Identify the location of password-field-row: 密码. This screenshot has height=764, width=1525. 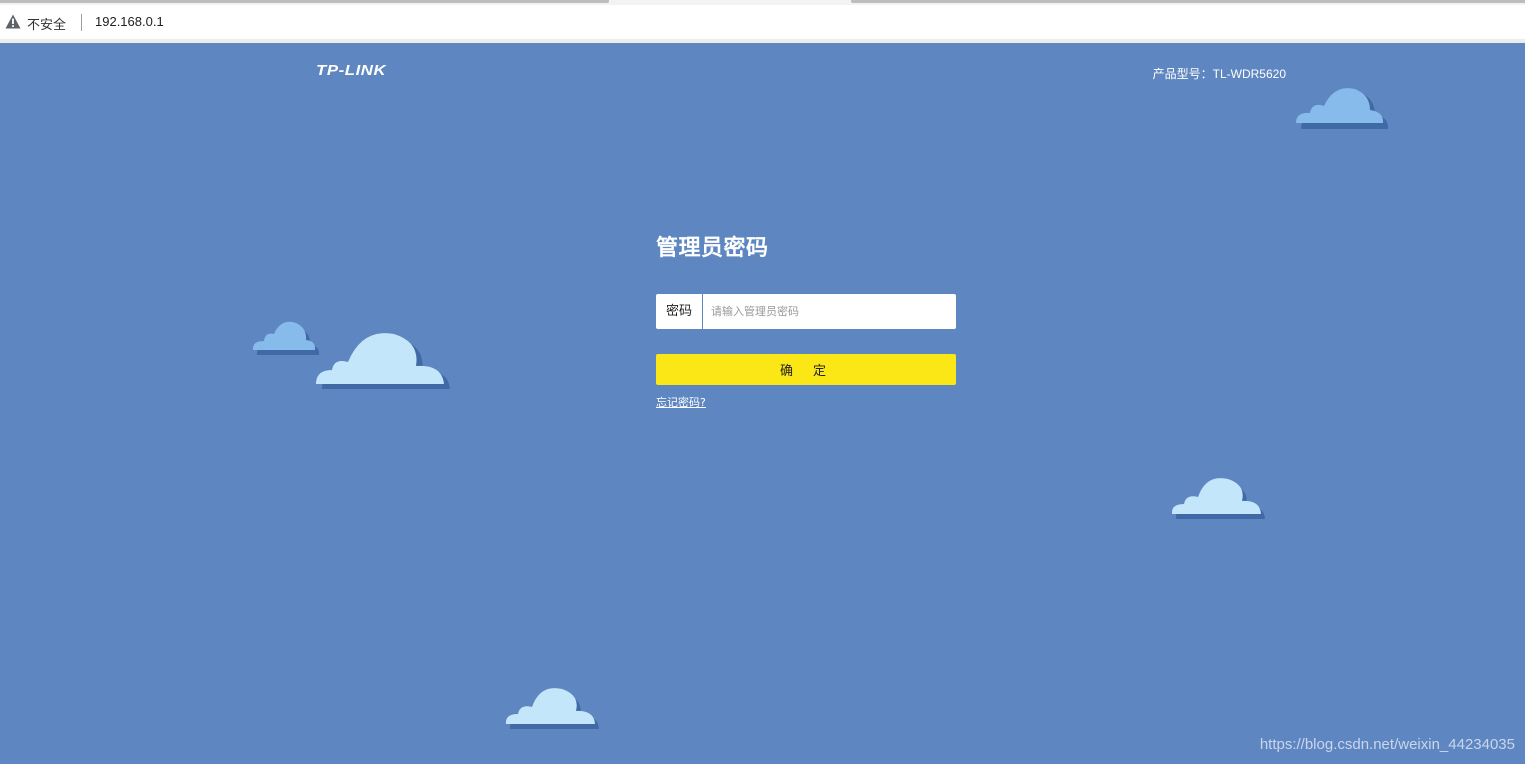
(806, 311).